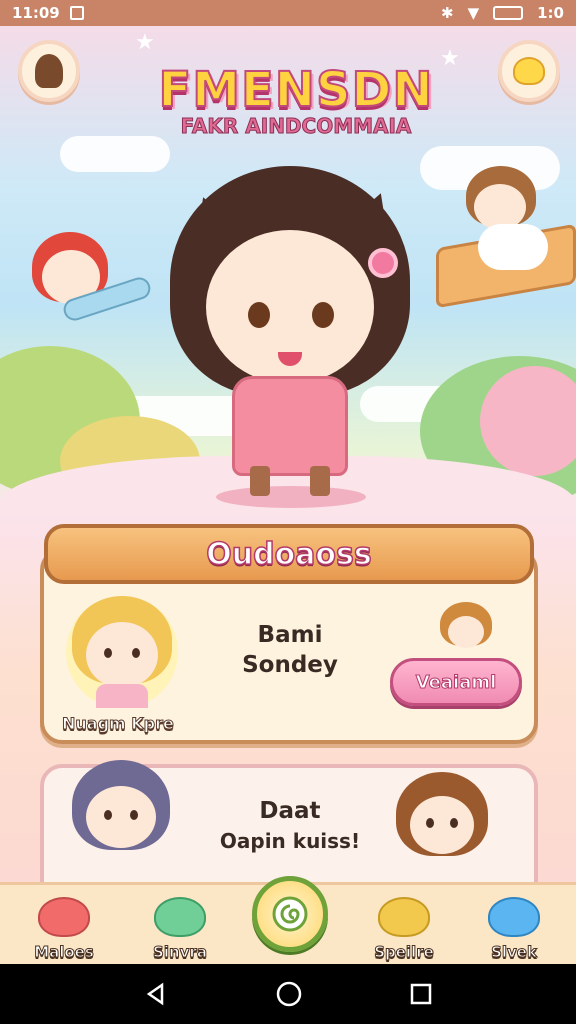  I want to click on nav-label: Sinvra, so click(180, 952).